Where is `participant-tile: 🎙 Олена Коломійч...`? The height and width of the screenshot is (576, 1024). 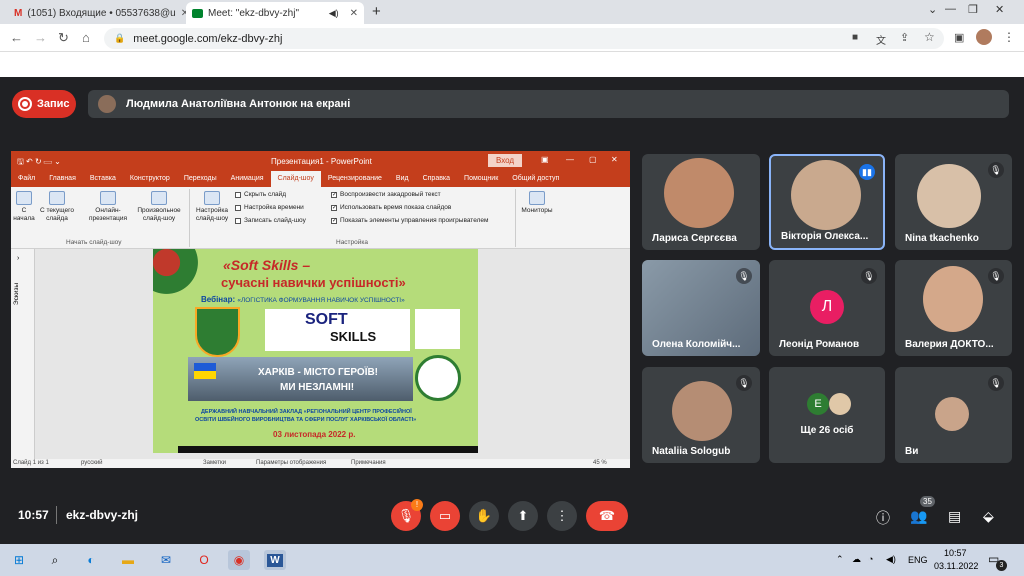 participant-tile: 🎙 Олена Коломійч... is located at coordinates (701, 308).